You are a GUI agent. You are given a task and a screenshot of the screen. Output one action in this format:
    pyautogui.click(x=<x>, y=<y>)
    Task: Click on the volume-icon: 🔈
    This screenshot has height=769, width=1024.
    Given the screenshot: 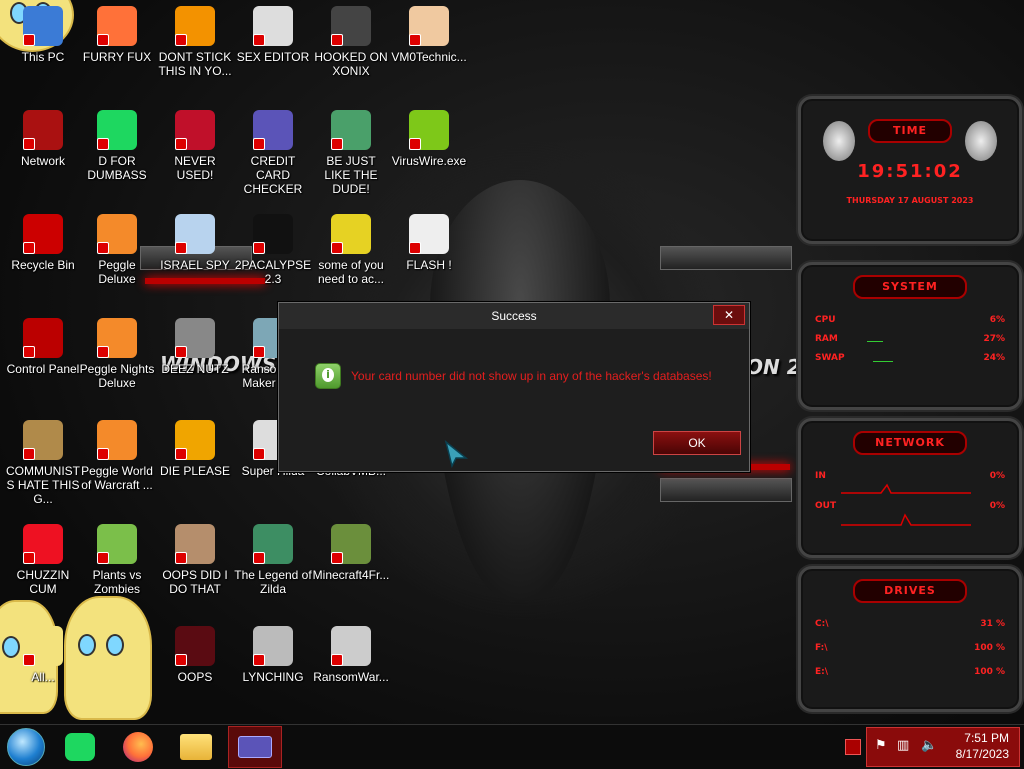 What is the action you would take?
    pyautogui.click(x=929, y=745)
    